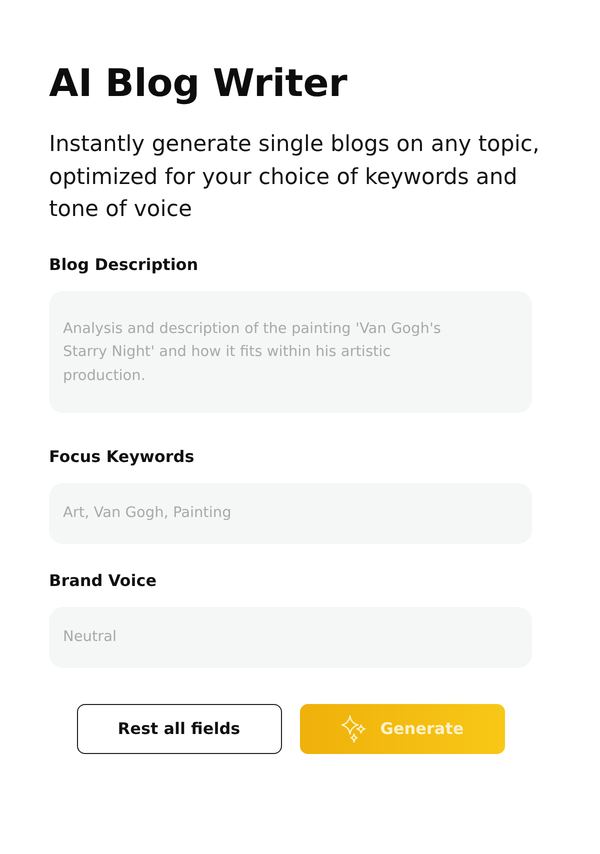  Describe the element at coordinates (290, 351) in the screenshot. I see `description-field: Analysis and description of the painting 'Van Gogh's Starry Night' and how it fits within his artistic production.` at that location.